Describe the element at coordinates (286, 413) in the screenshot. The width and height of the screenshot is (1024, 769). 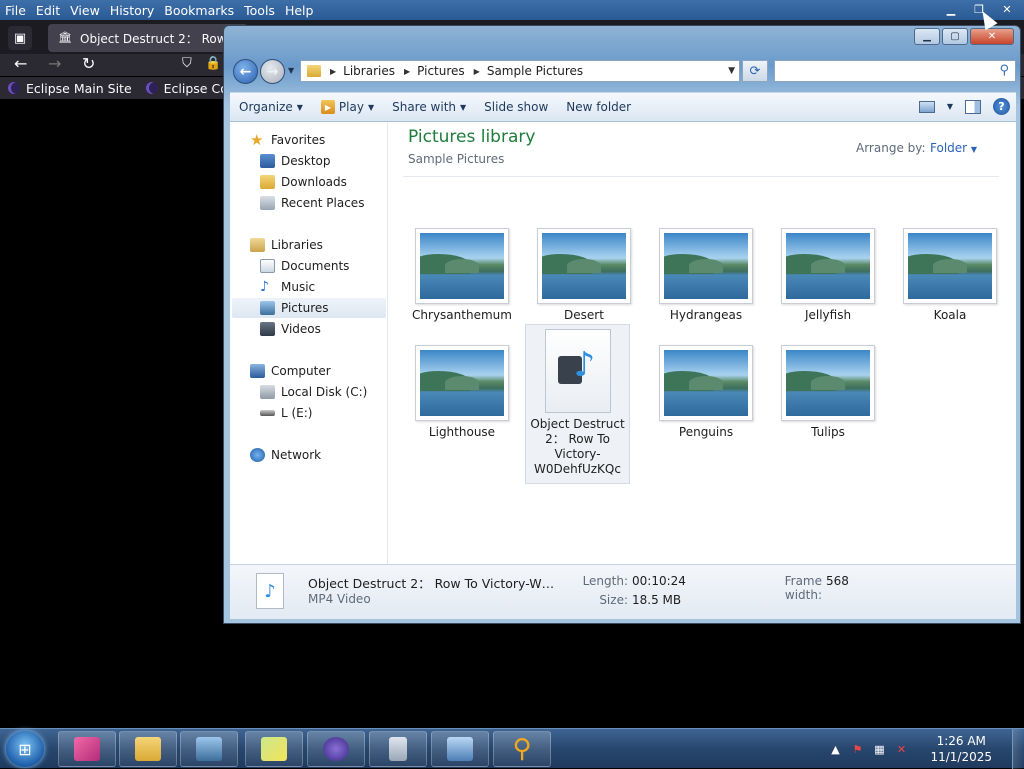
I see `nav-usb-drive: L (E:)` at that location.